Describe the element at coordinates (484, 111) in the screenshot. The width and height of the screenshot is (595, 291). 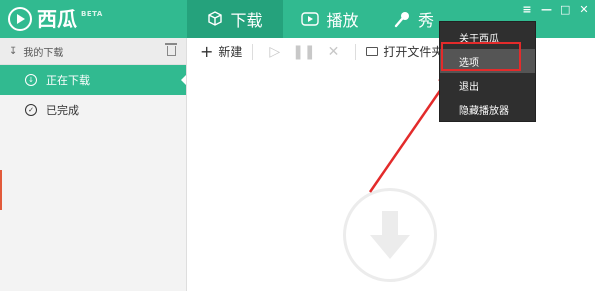
I see `menu-item-label: 隐藏播放器` at that location.